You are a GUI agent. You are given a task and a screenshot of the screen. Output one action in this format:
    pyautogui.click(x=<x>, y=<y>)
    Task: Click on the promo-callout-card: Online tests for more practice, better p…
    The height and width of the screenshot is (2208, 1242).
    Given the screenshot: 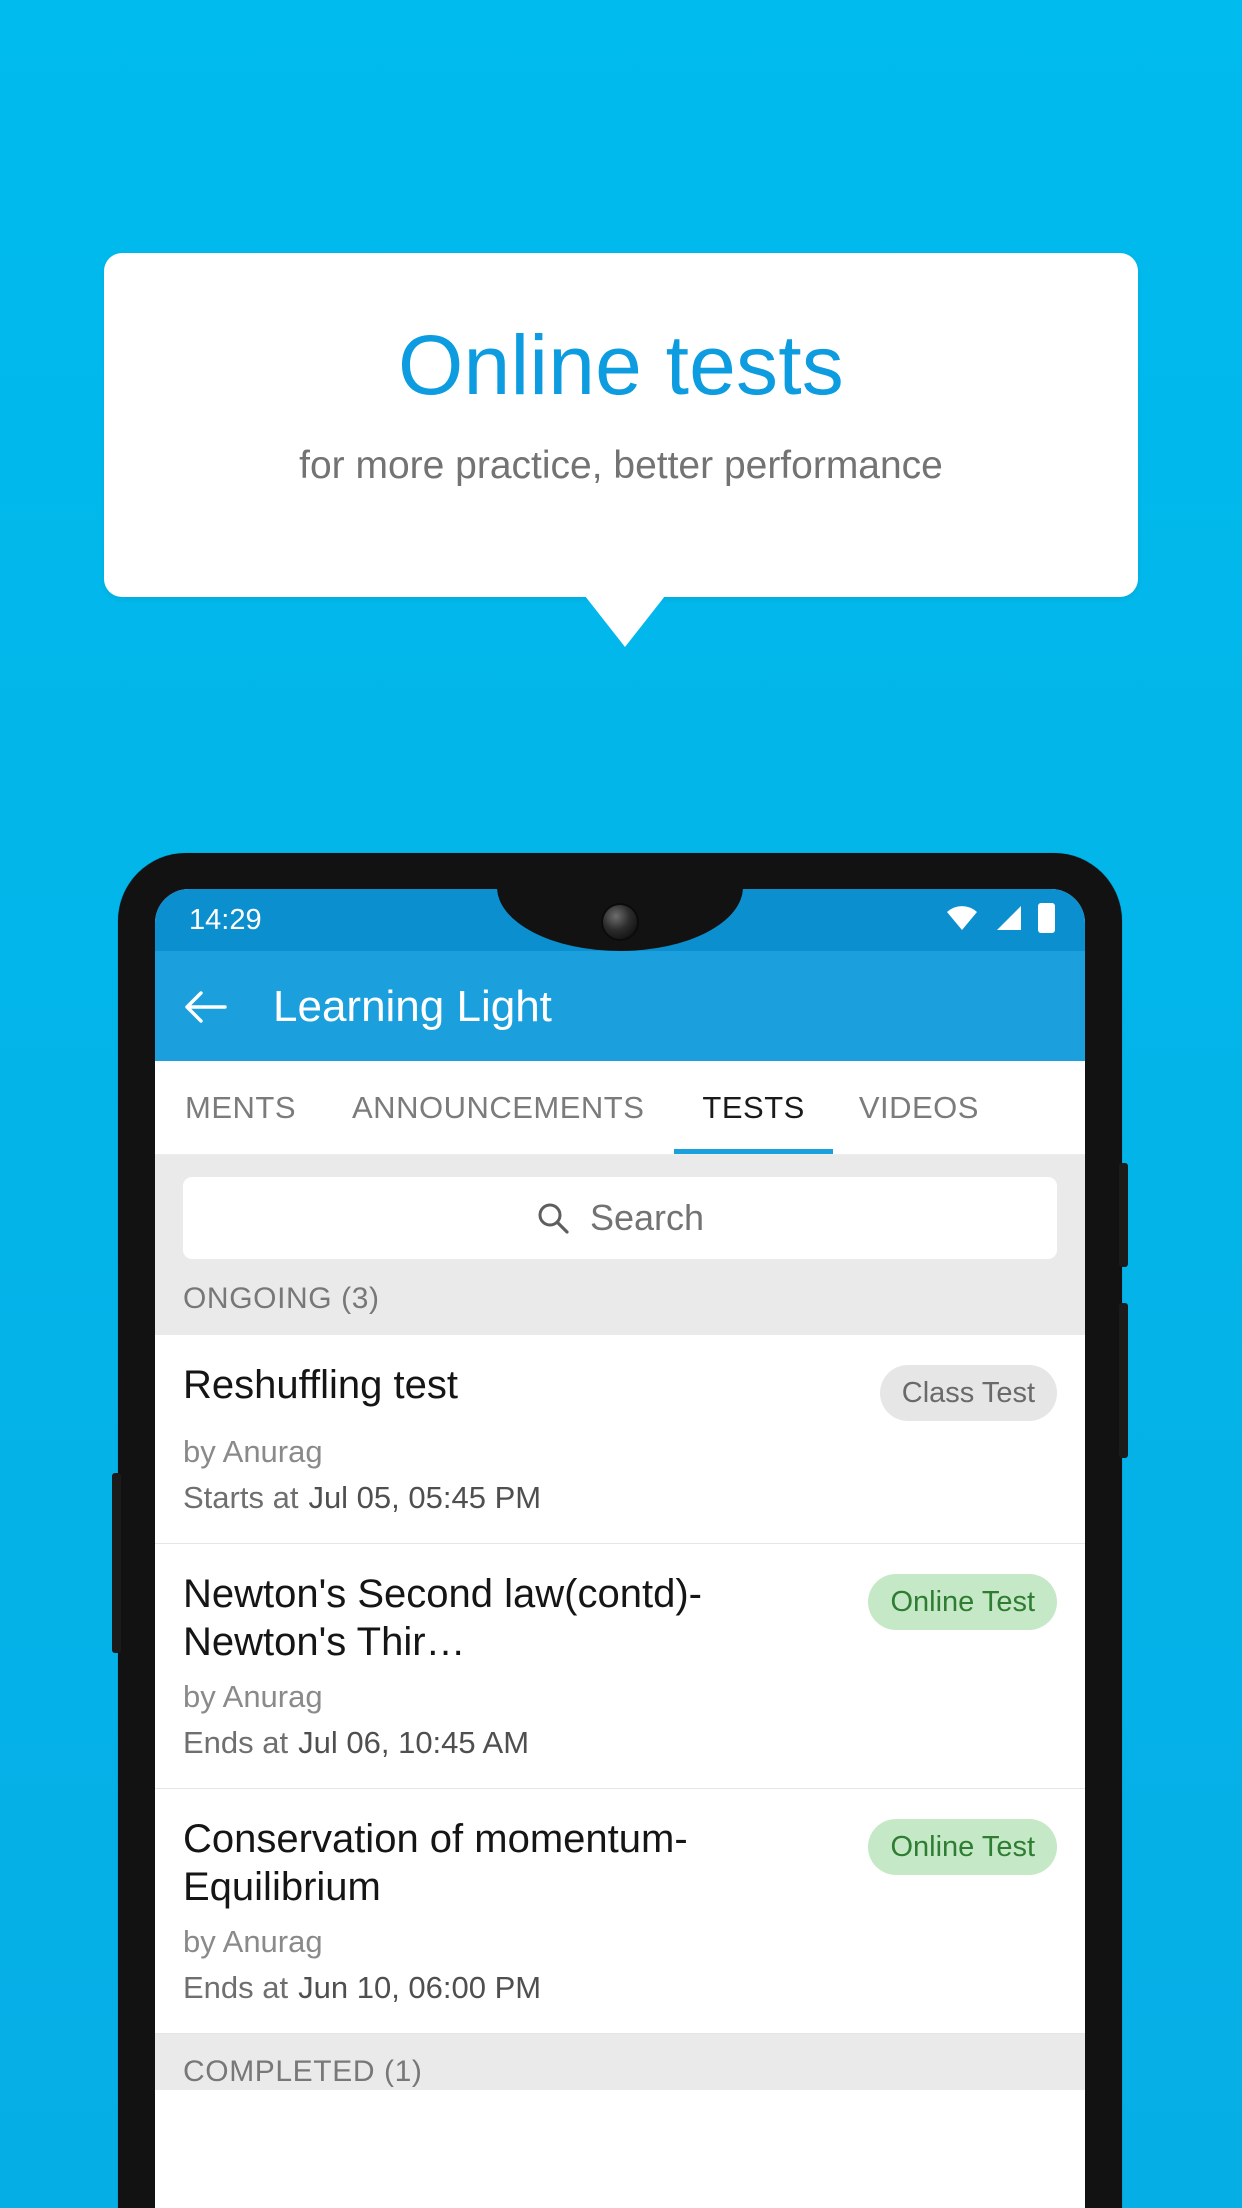 What is the action you would take?
    pyautogui.click(x=621, y=425)
    